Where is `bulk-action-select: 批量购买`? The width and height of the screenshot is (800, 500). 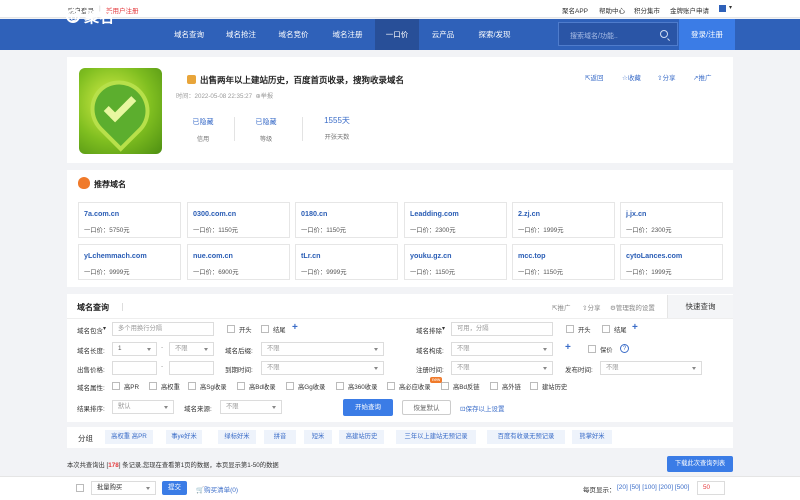 bulk-action-select: 批量购买 is located at coordinates (123, 488).